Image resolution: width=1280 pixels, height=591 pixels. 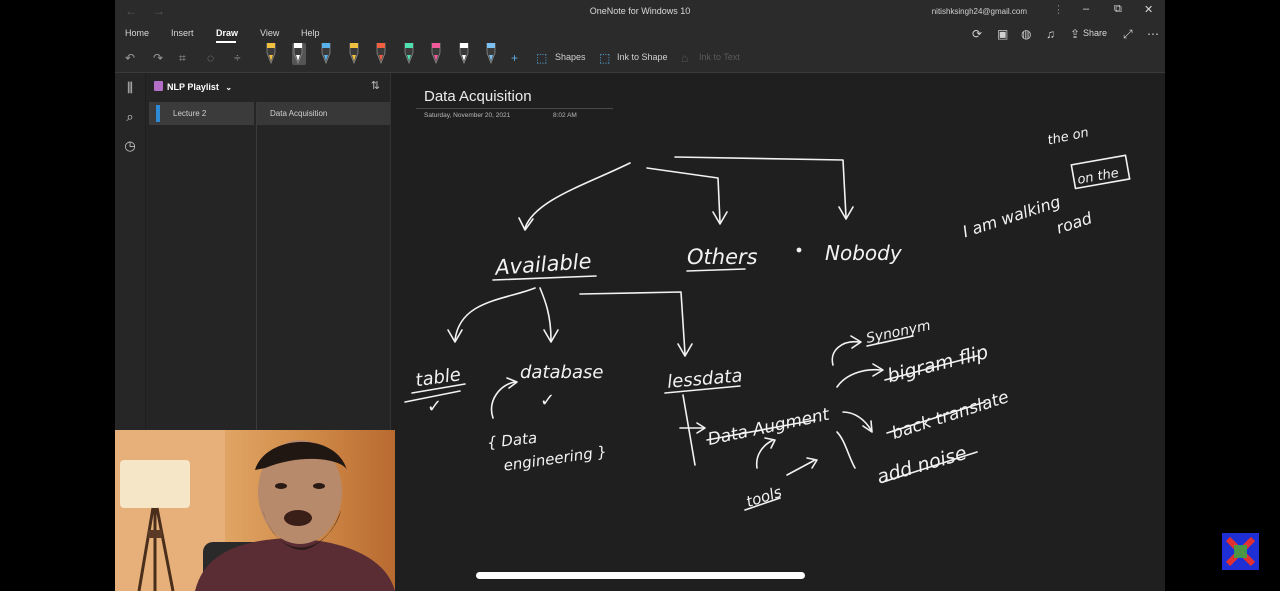 I want to click on arrow-to-back-translate, so click(x=857, y=421).